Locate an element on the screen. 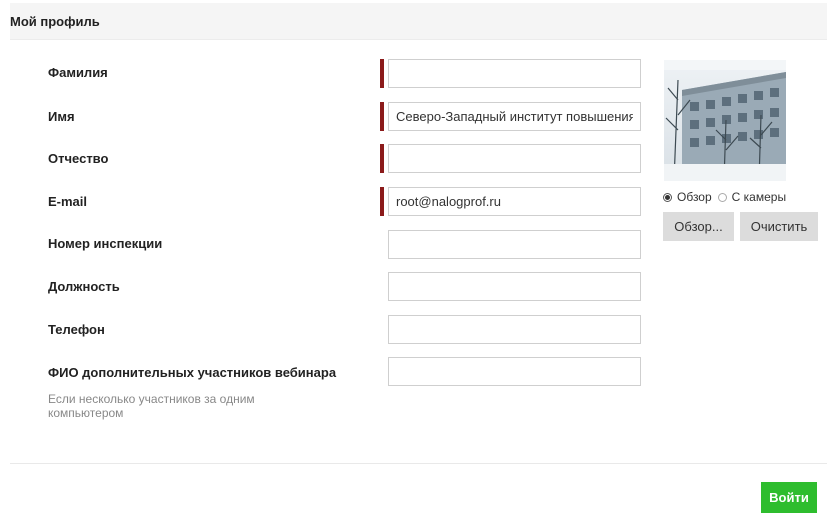  required-marker-email is located at coordinates (382, 201).